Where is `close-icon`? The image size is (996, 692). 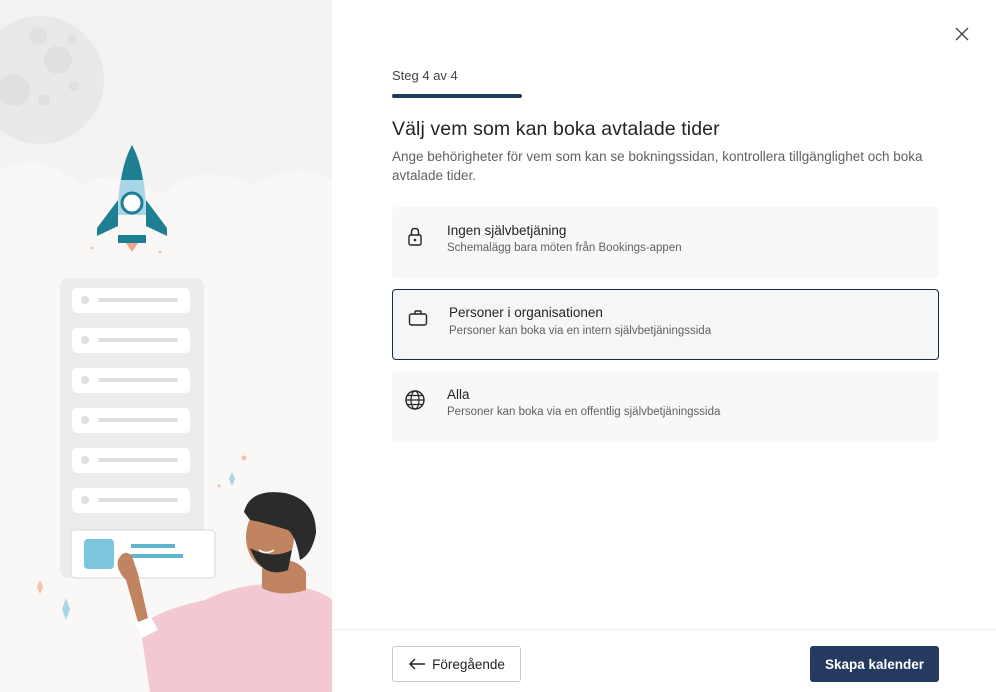
close-icon is located at coordinates (962, 34).